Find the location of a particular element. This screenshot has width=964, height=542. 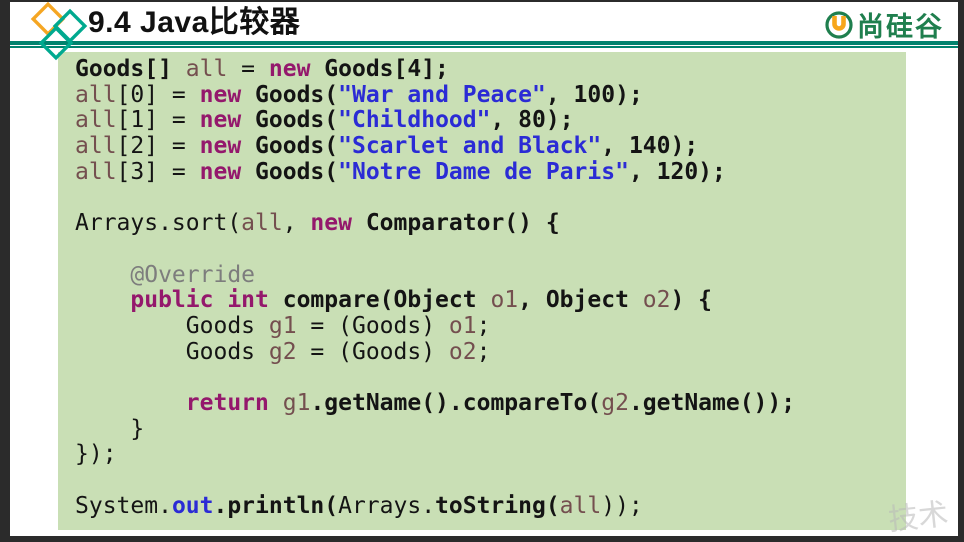

code-token: @Override is located at coordinates (165, 274).